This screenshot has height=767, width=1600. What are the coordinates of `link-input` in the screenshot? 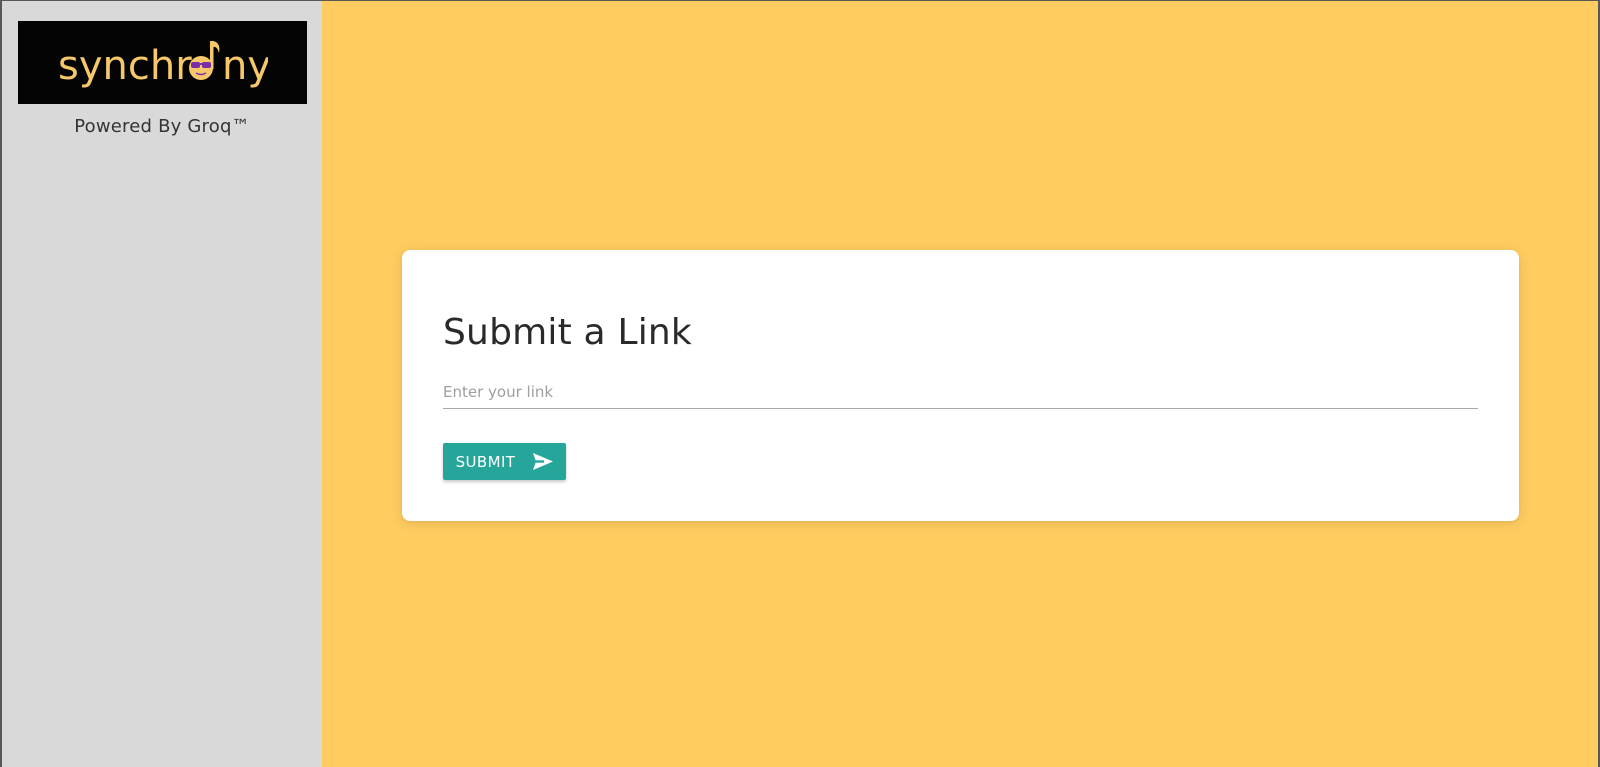 It's located at (960, 392).